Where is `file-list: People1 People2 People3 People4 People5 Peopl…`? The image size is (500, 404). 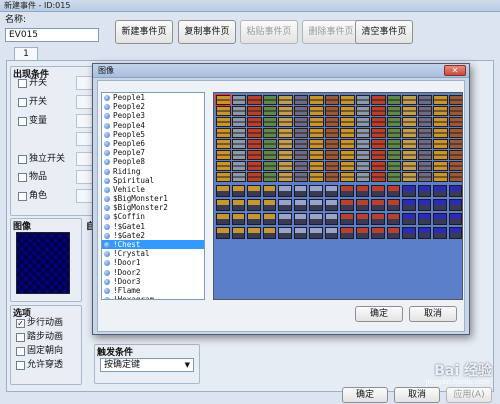
file-list: People1 People2 People3 People4 People5 Peopl… is located at coordinates (153, 196).